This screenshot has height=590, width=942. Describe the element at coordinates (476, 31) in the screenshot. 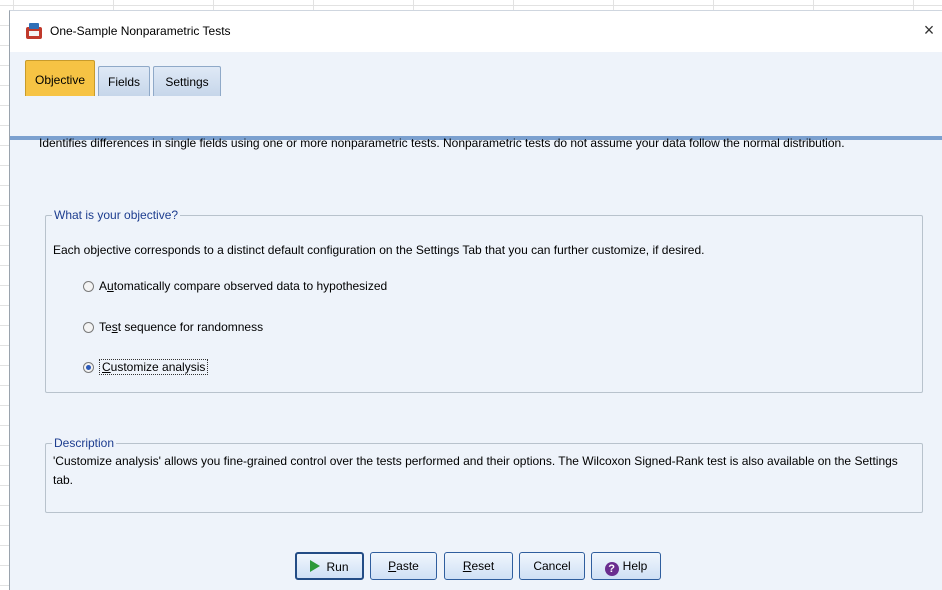

I see `title-bar: One-Sample Nonparametric Tests ×` at that location.